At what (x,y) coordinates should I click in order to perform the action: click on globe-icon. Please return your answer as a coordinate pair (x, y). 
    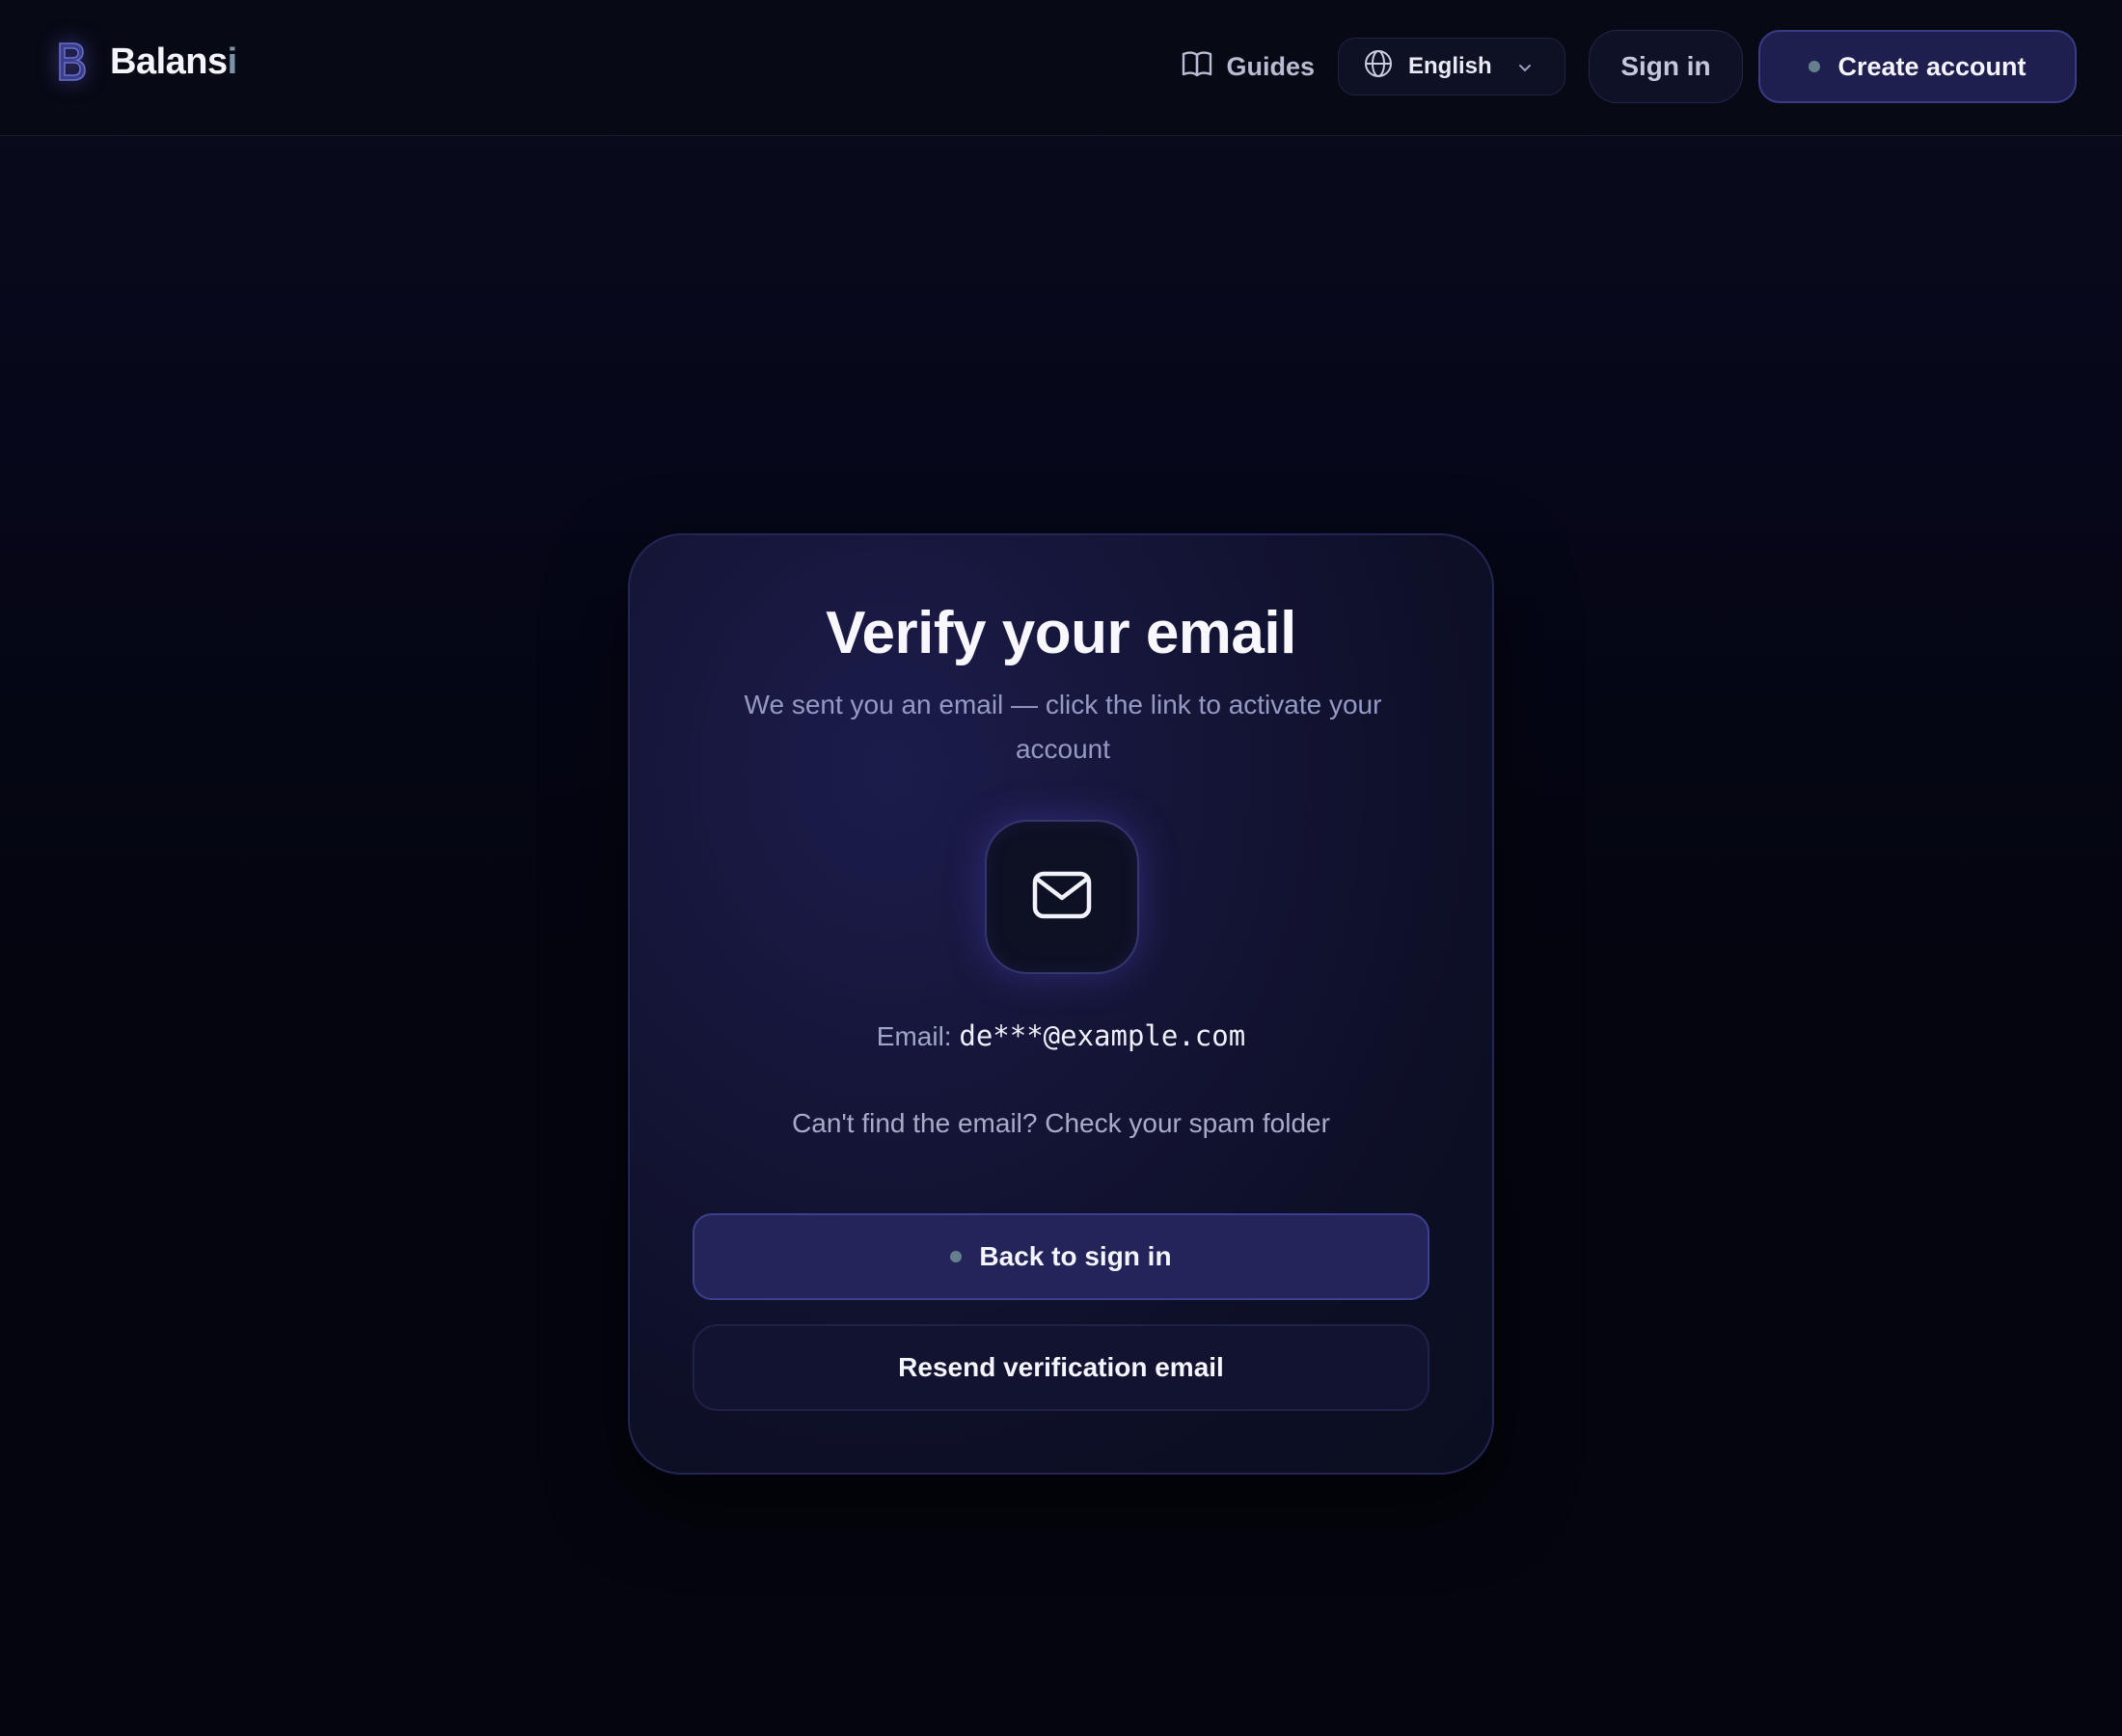
    Looking at the image, I should click on (1378, 67).